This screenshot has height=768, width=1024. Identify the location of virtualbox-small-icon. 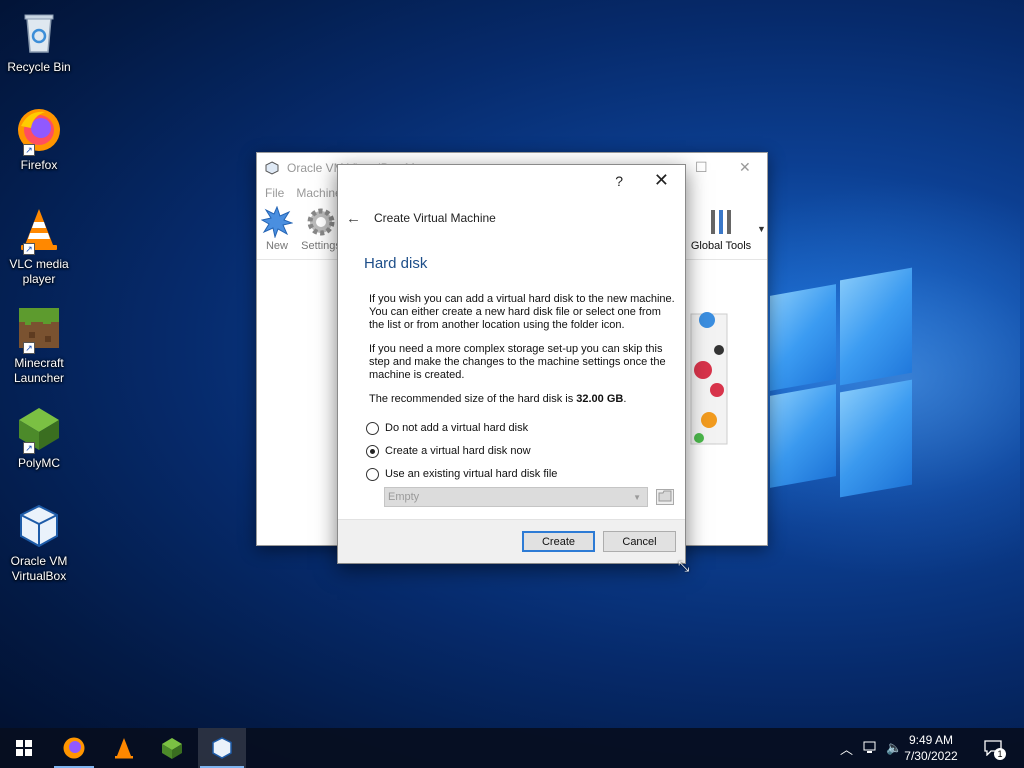
(272, 167).